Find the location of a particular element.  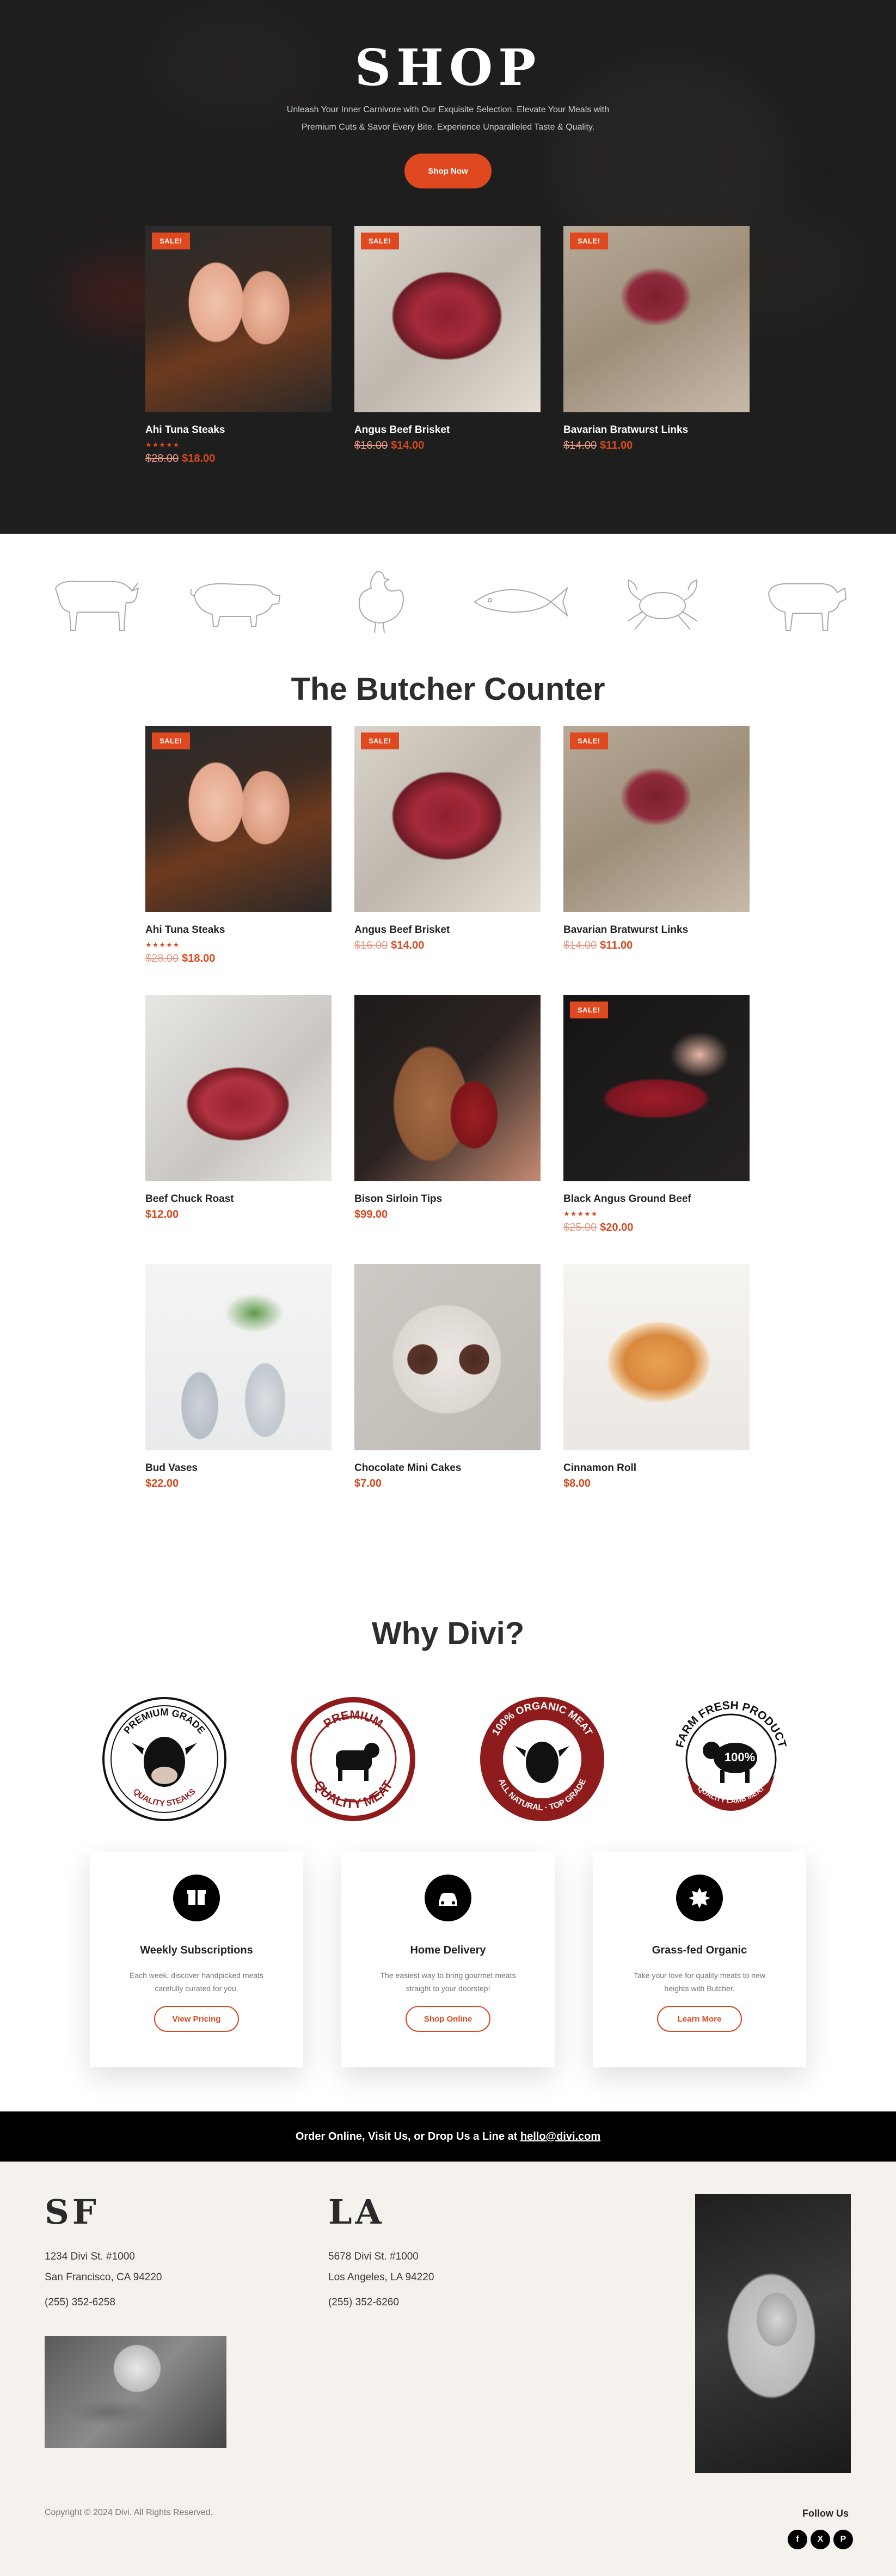

address-line: Los Angeles, LA 94220 is located at coordinates (381, 2277).